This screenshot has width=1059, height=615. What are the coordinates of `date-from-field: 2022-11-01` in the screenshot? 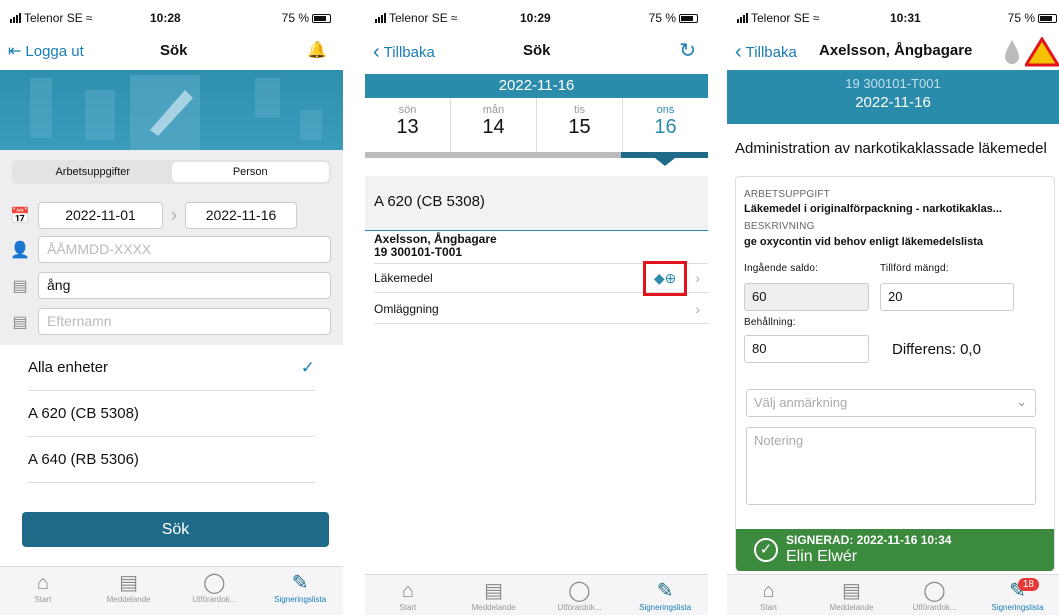 It's located at (100, 215).